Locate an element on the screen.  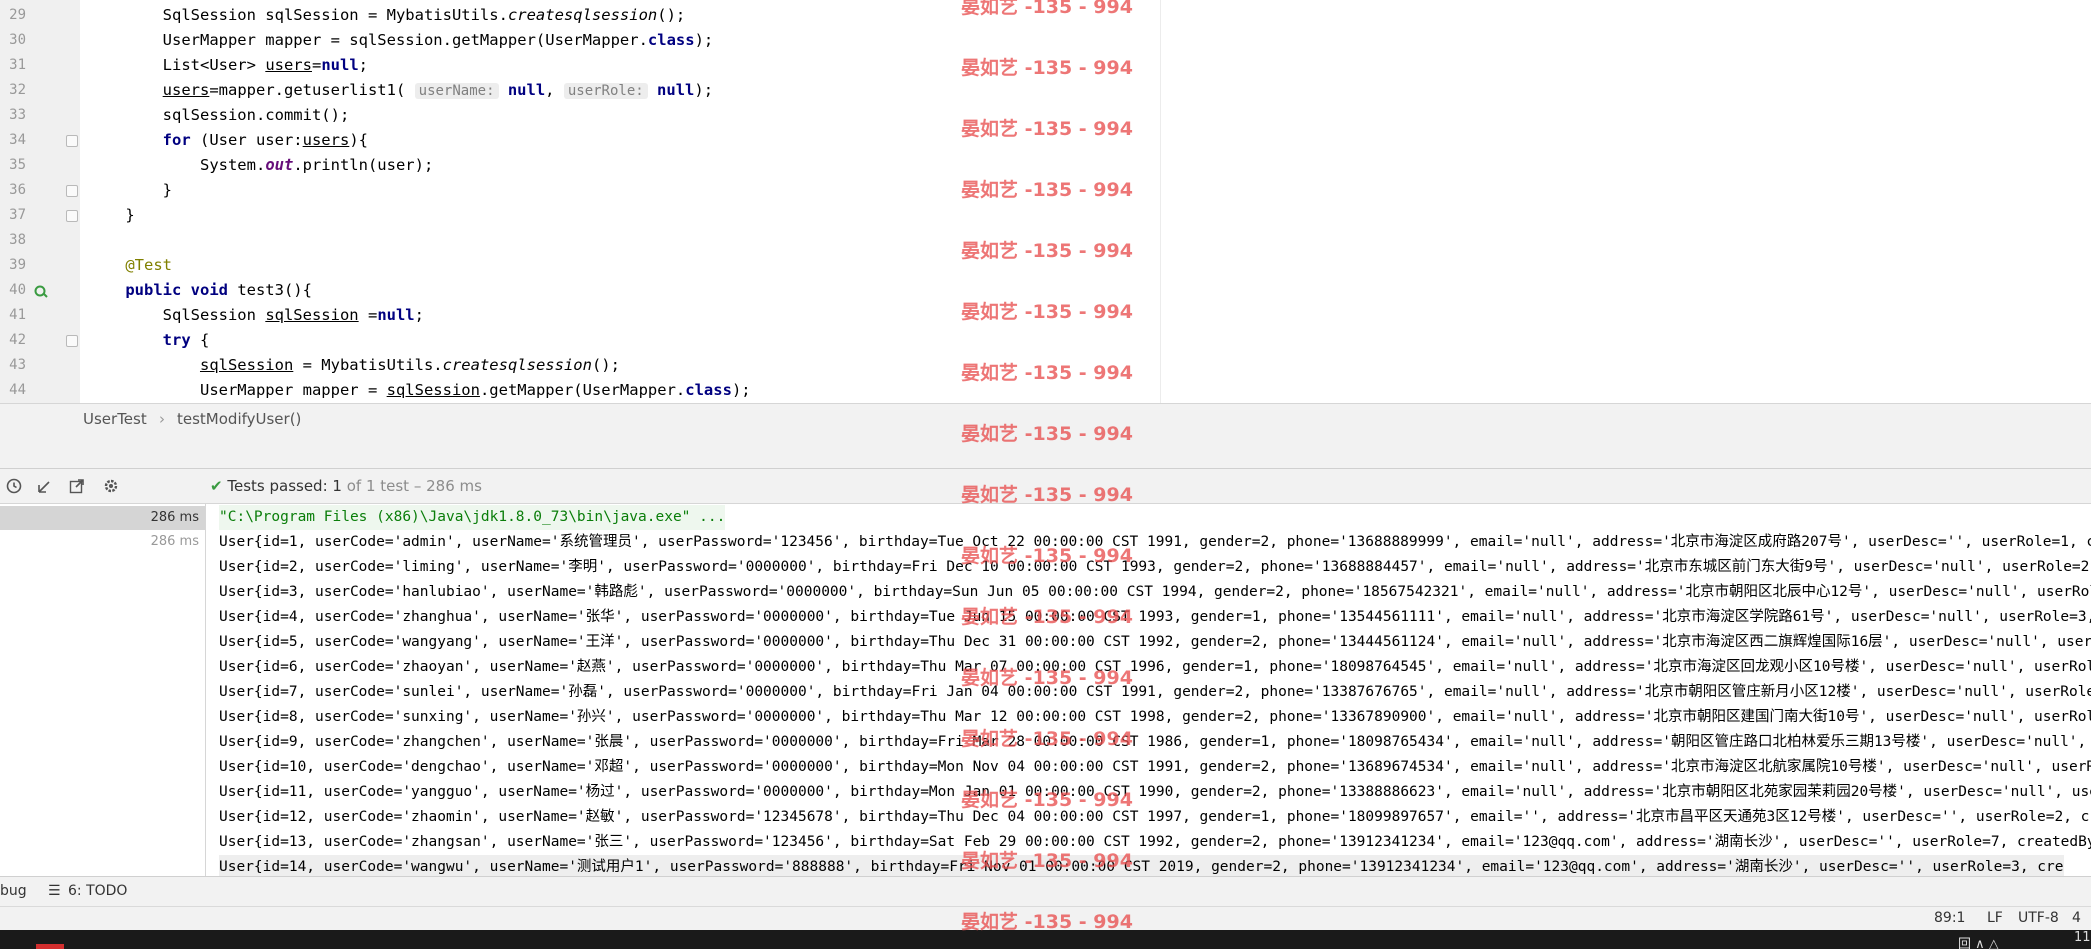
run-test-icon is located at coordinates (41, 290).